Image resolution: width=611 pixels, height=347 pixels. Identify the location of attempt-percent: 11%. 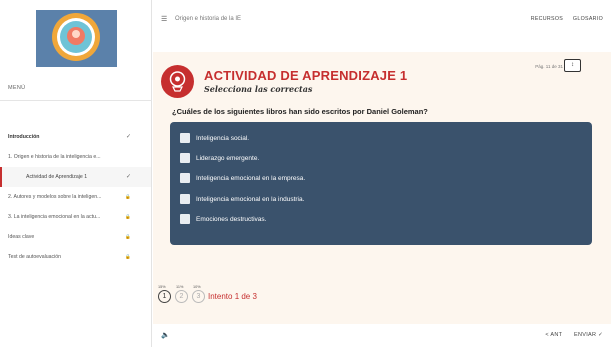
(180, 287).